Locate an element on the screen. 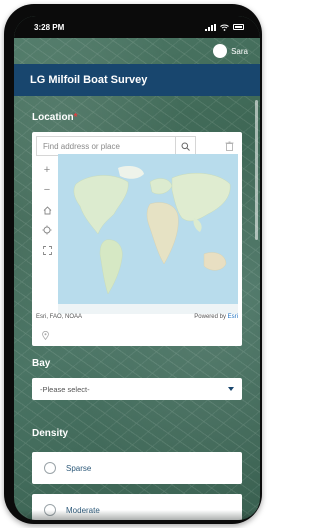 Image resolution: width=320 pixels, height=528 pixels. search-button is located at coordinates (185, 146).